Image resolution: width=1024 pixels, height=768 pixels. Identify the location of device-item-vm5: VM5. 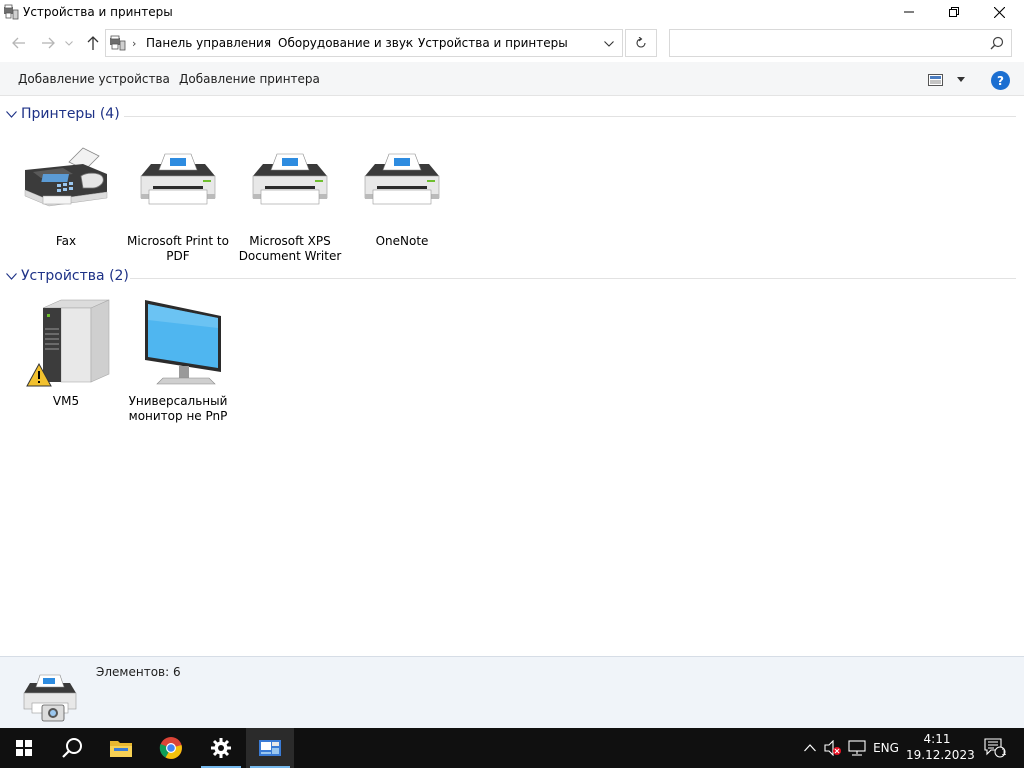
(66, 353).